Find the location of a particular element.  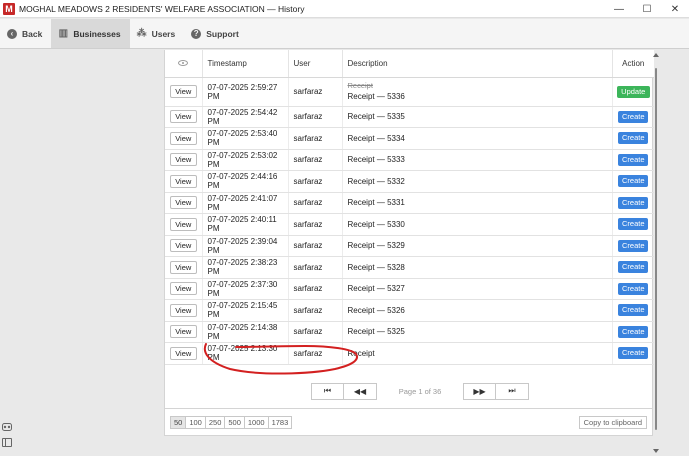

page-size-option: 1783 is located at coordinates (280, 422).